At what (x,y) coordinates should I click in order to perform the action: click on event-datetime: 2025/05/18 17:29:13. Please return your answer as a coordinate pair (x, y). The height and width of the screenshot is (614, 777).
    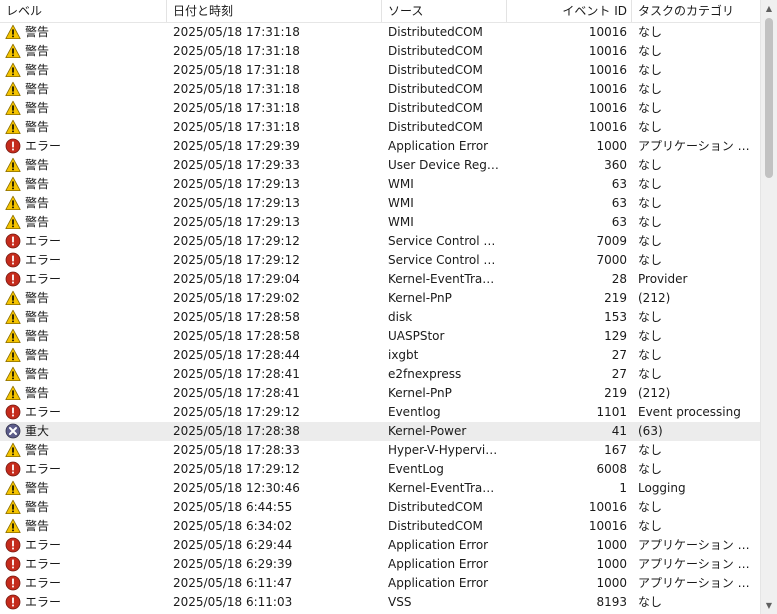
    Looking at the image, I should click on (236, 184).